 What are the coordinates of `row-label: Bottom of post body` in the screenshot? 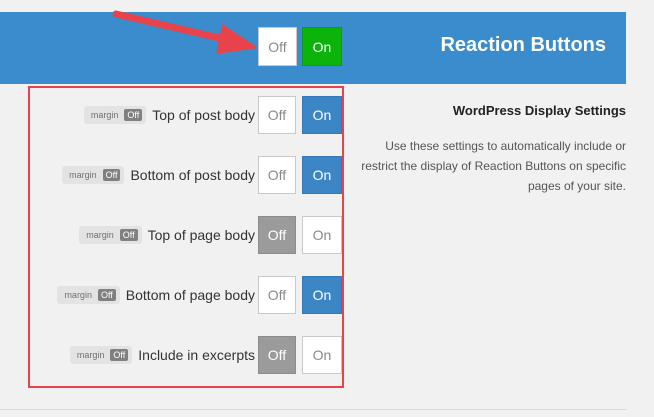 It's located at (192, 175).